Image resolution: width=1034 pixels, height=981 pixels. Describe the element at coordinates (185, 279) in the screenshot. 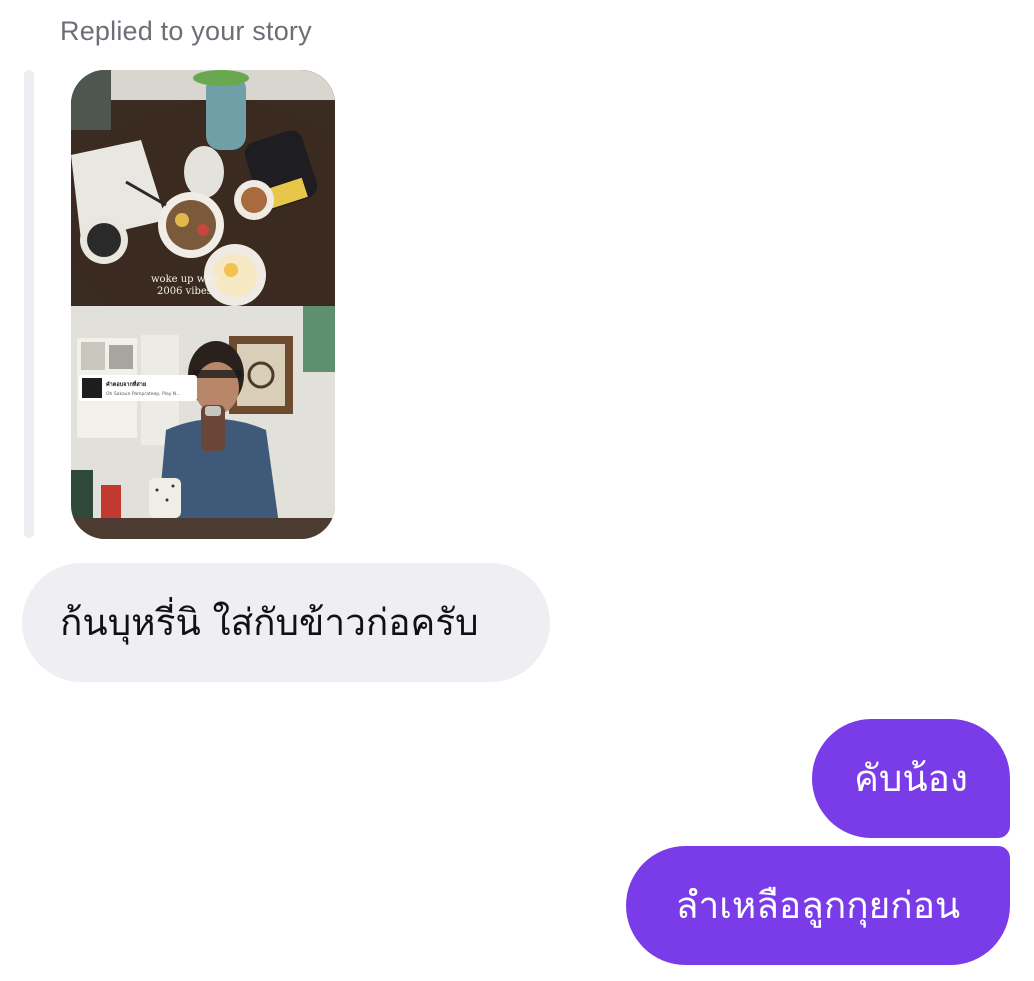

I see `story-caption-line1: woke up with` at that location.